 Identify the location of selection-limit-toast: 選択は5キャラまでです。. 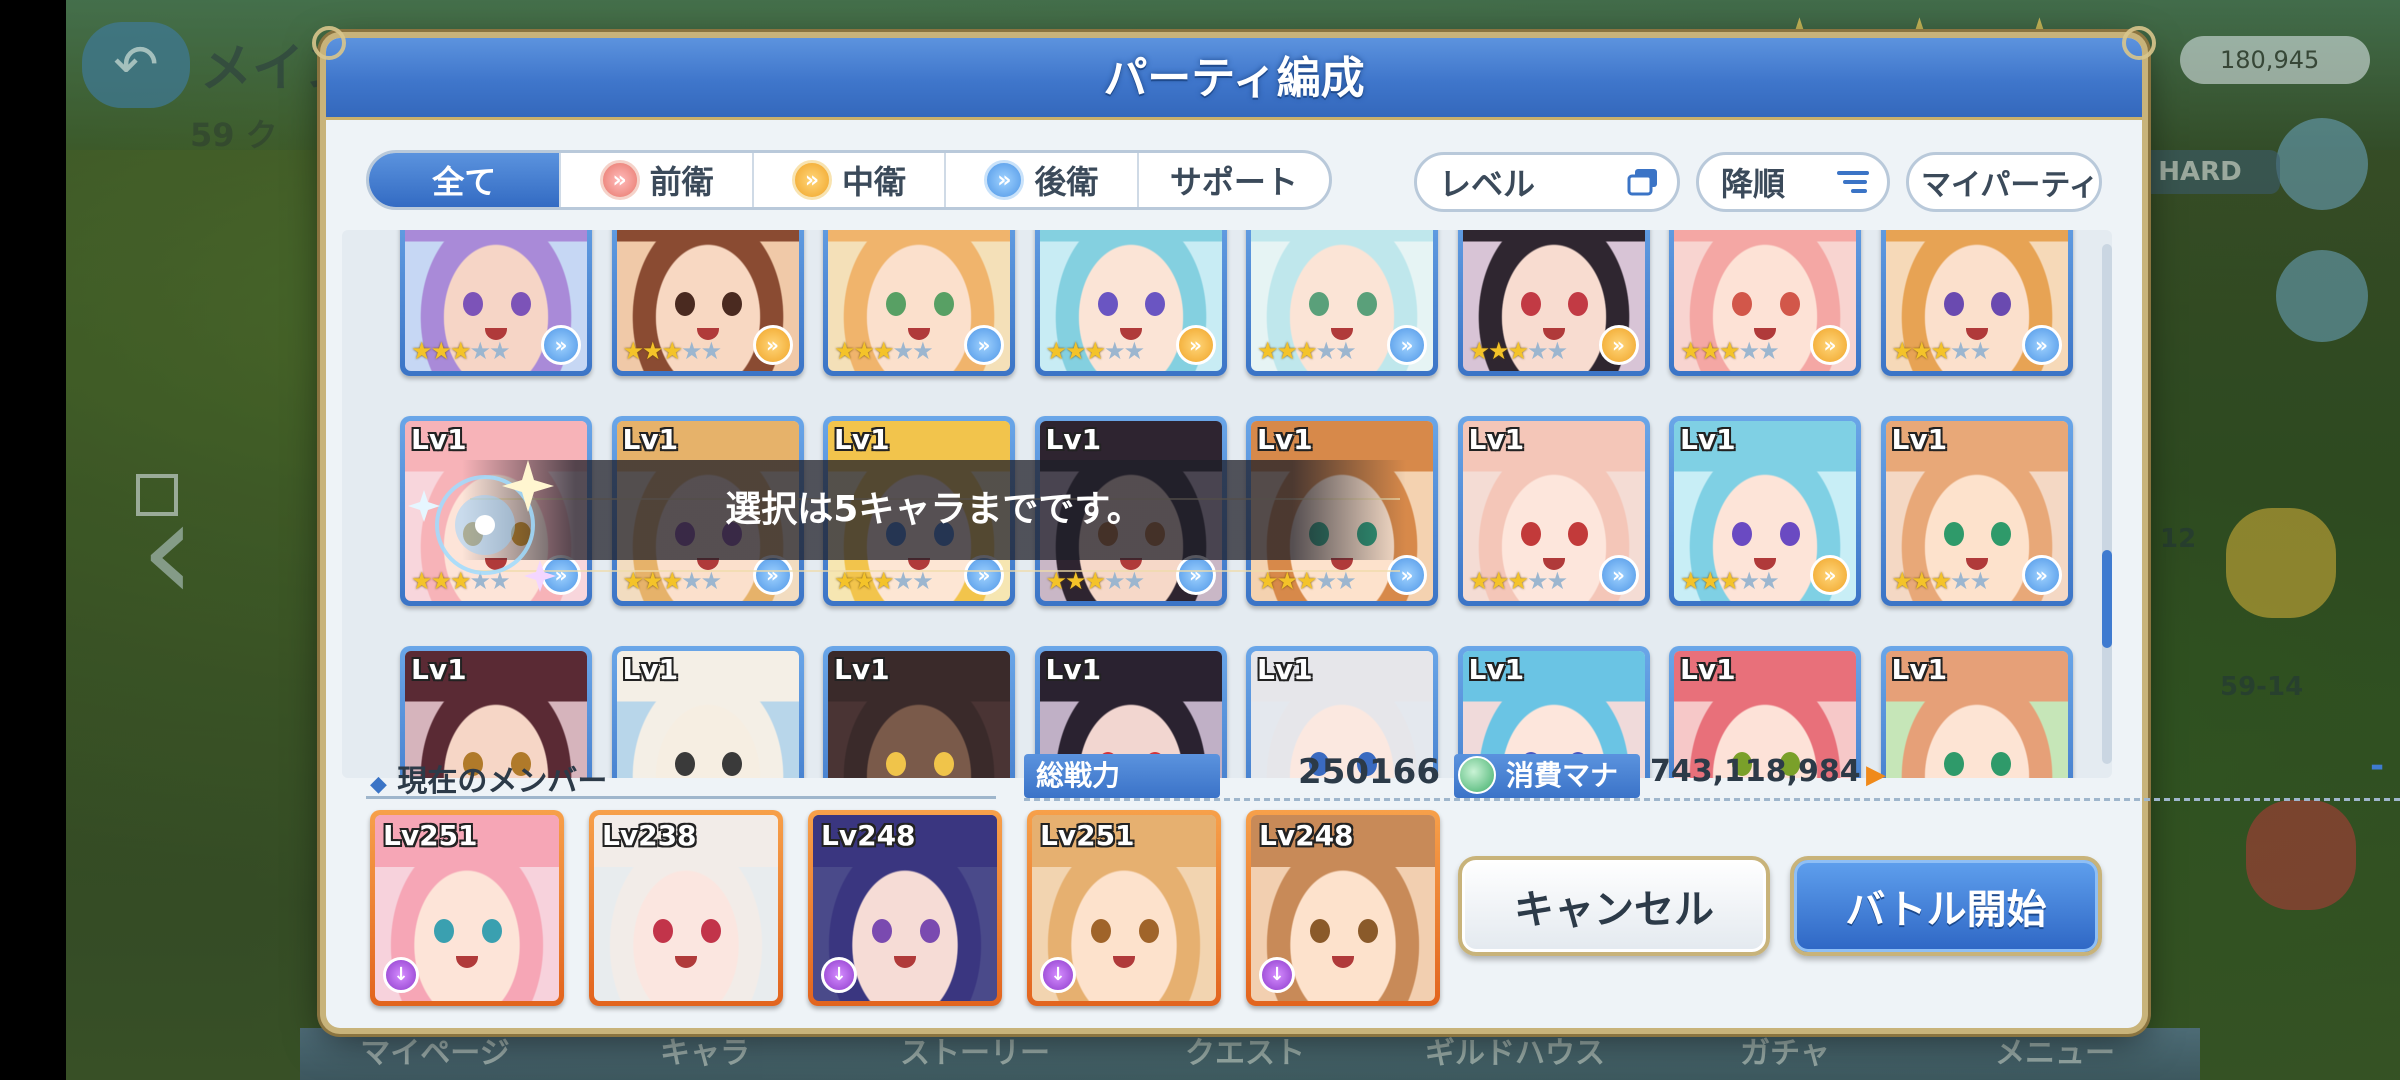
(934, 510).